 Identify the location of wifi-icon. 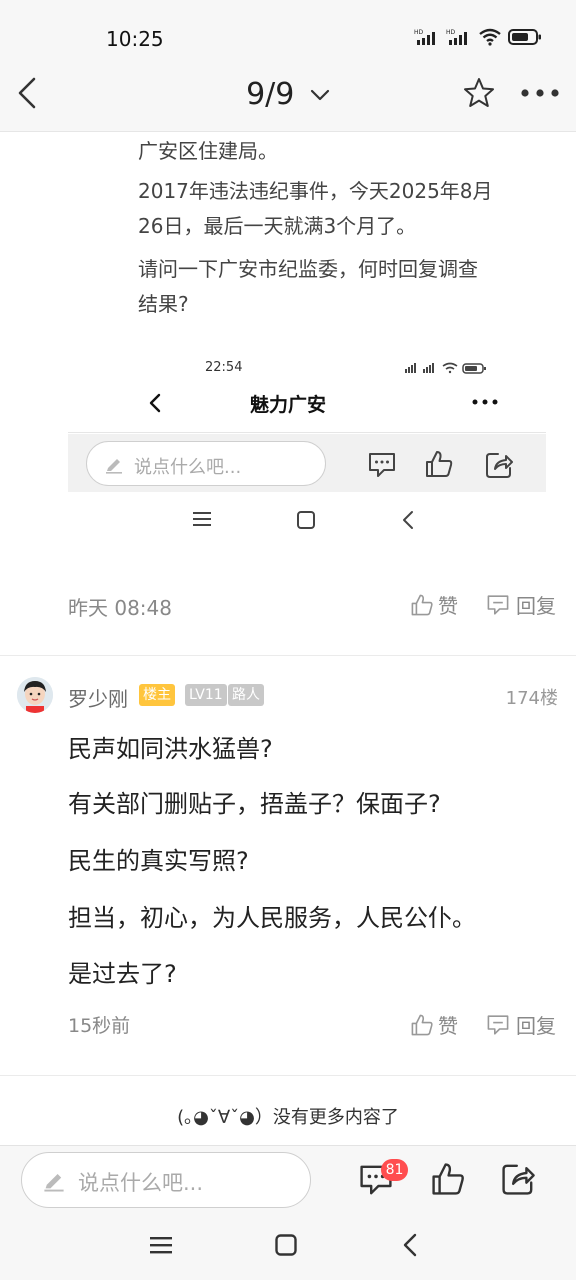
(490, 37).